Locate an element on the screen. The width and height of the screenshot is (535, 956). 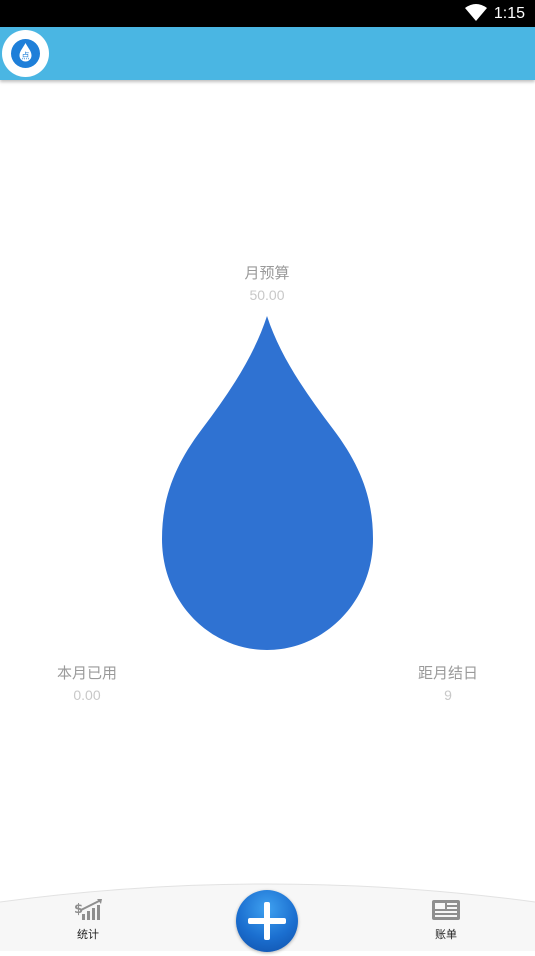
app-logo: 点 is located at coordinates (25, 53).